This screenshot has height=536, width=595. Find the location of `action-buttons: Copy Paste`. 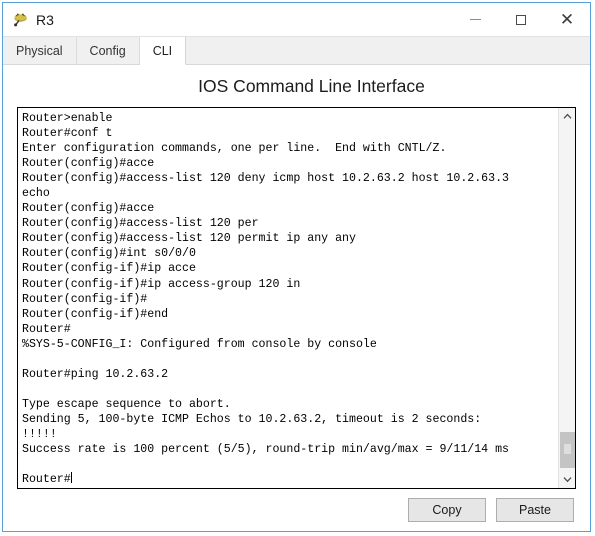

action-buttons: Copy Paste is located at coordinates (296, 505).